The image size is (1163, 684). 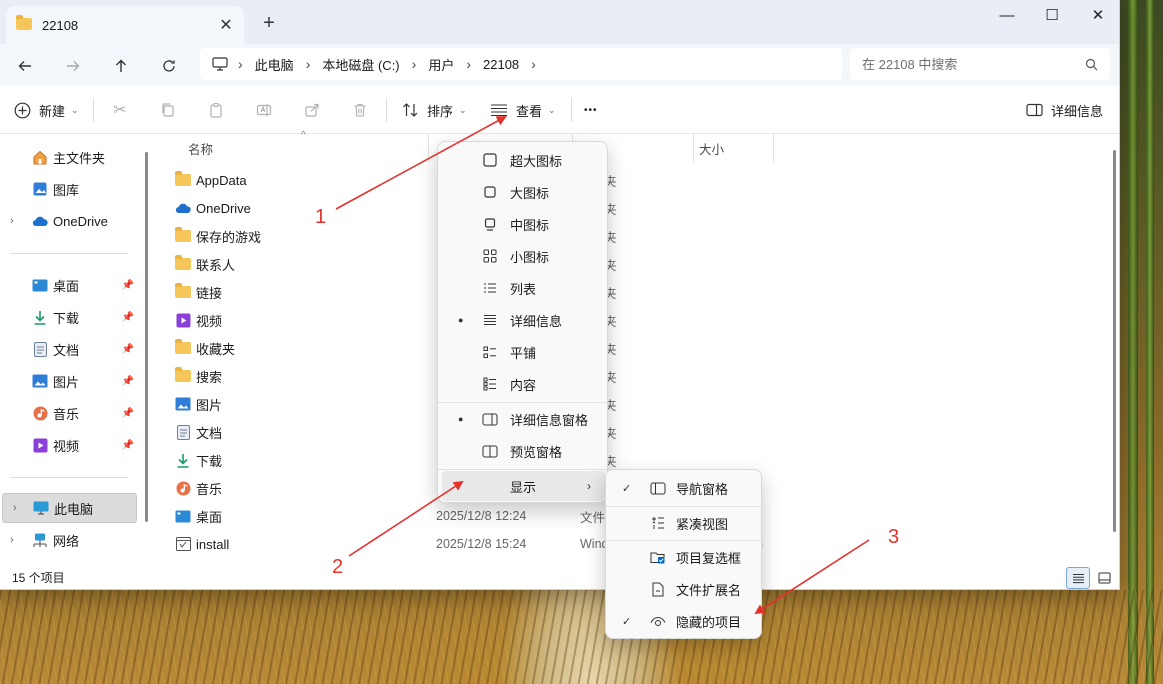 I want to click on menu-item-tiles: 平铺, so click(x=523, y=352).